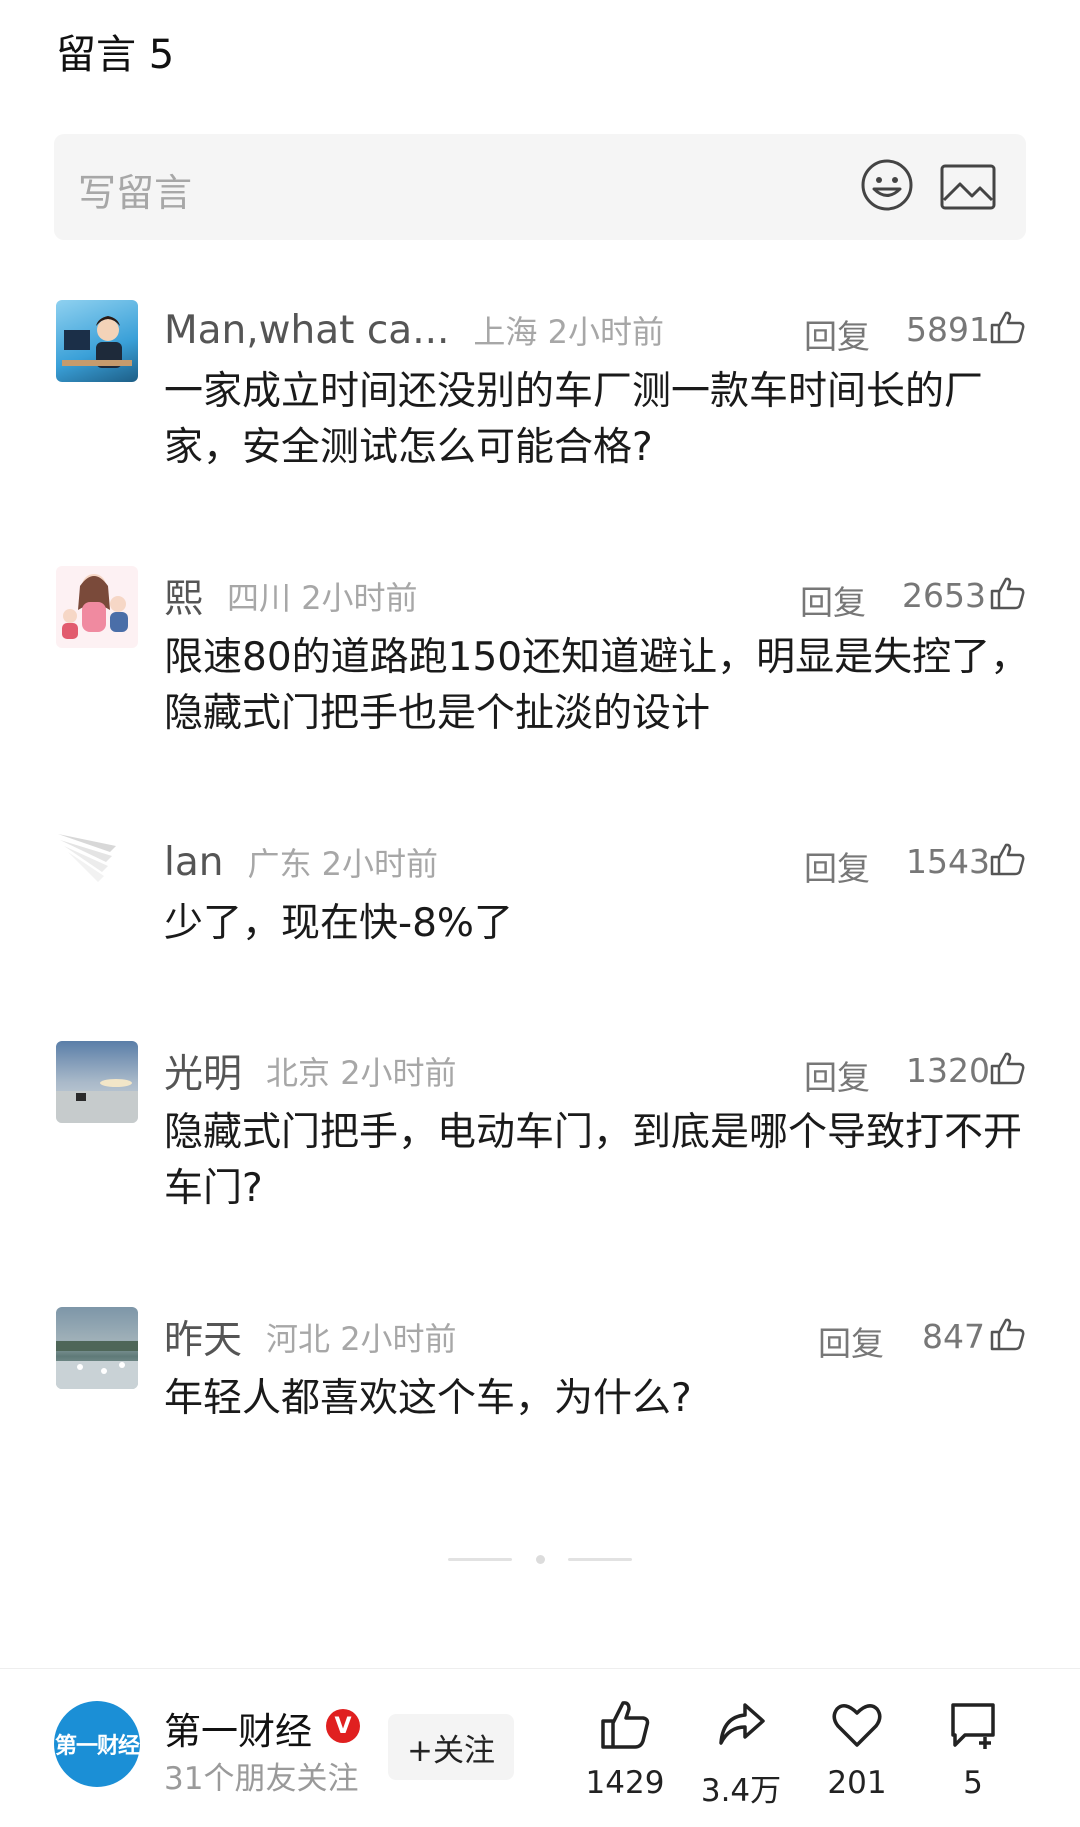 The image size is (1080, 1827). I want to click on comment-location-time: 河北 2小时前, so click(361, 1339).